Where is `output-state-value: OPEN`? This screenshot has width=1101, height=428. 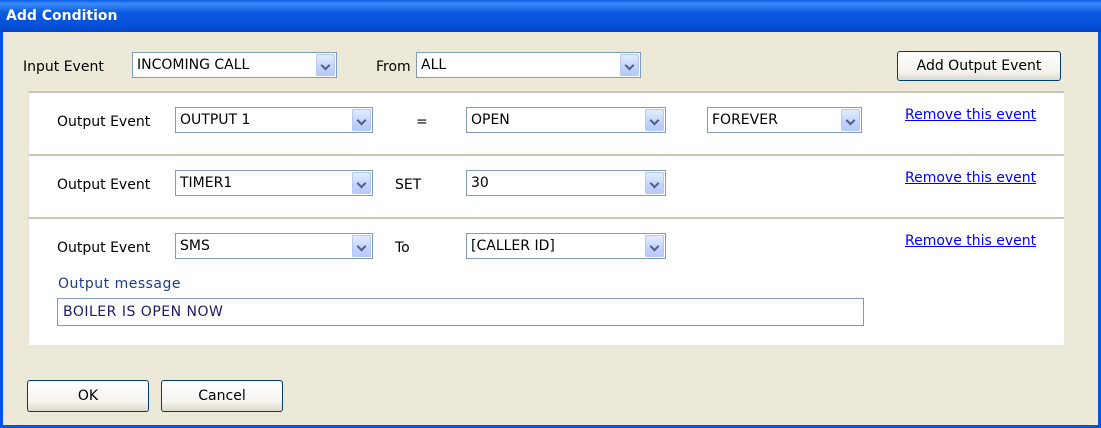 output-state-value: OPEN is located at coordinates (490, 120).